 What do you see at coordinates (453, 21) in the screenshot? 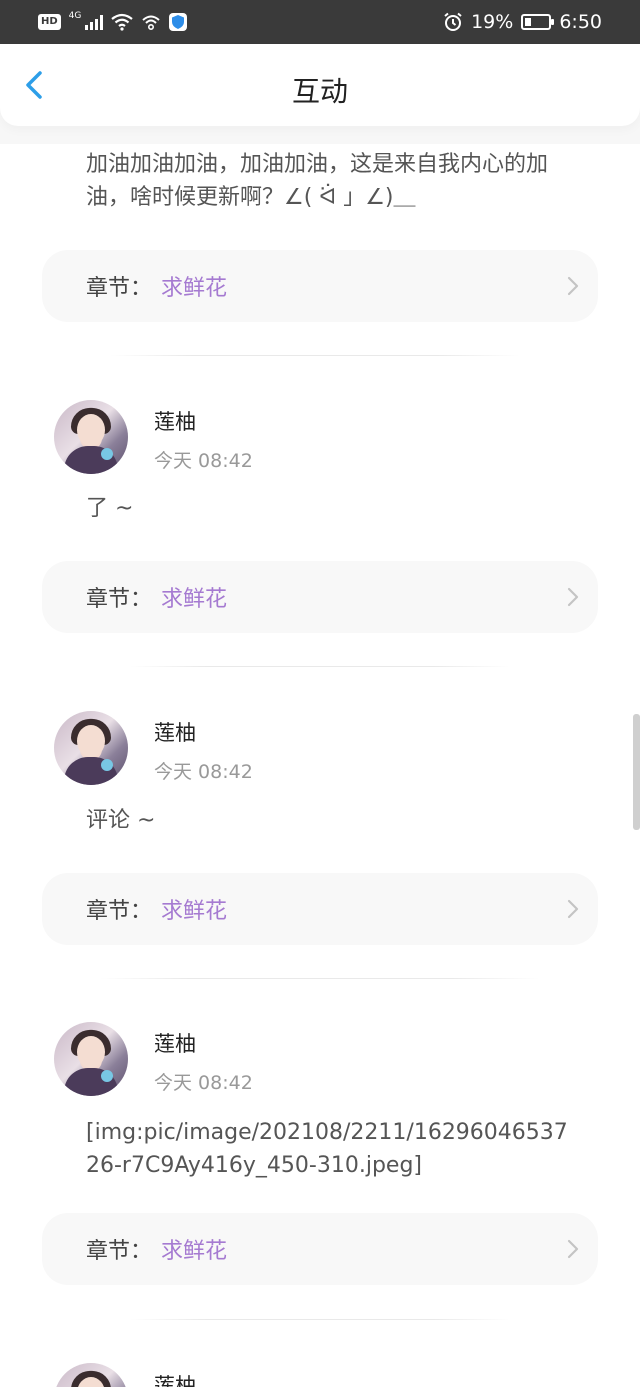
I see `alarm-icon` at bounding box center [453, 21].